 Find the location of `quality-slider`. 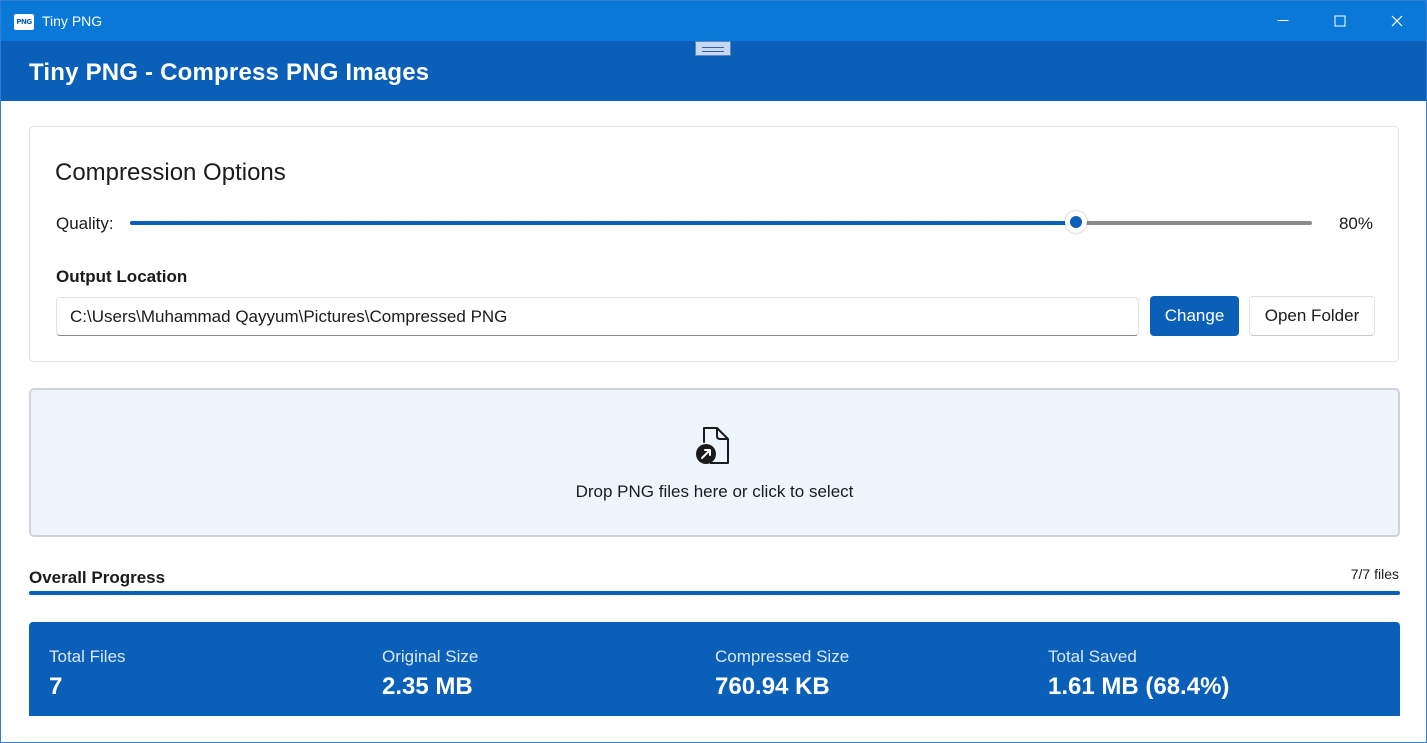

quality-slider is located at coordinates (721, 224).